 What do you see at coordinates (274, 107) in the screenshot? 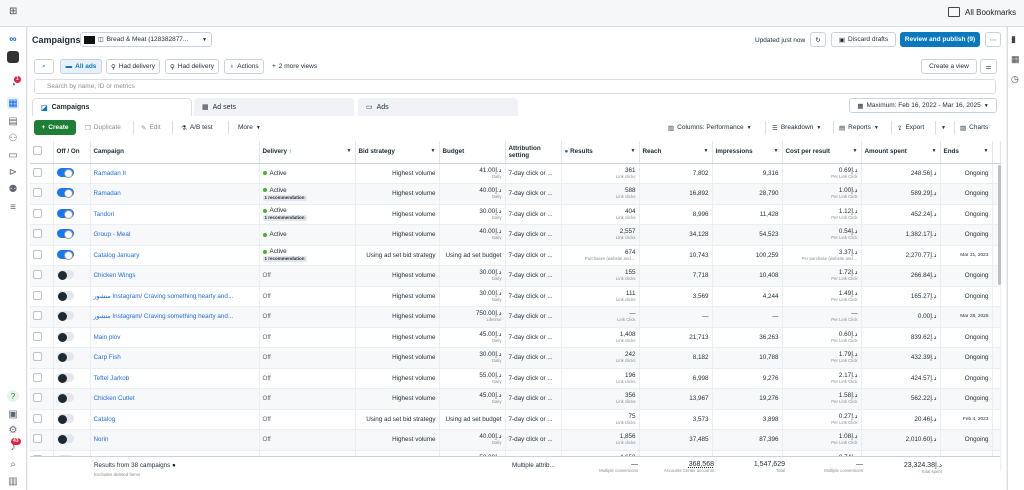
I see `tab-ad-sets: ▦ Ad sets` at bounding box center [274, 107].